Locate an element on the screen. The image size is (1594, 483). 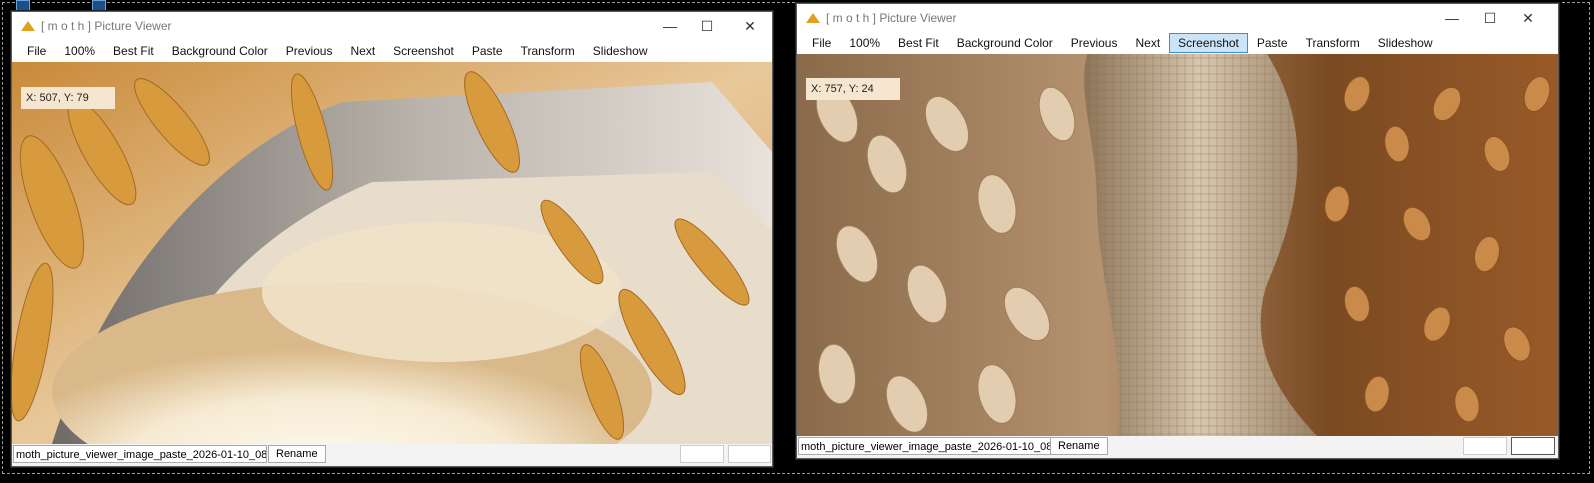
cursor-coordinates: X: 757, Y: 24 is located at coordinates (853, 89).